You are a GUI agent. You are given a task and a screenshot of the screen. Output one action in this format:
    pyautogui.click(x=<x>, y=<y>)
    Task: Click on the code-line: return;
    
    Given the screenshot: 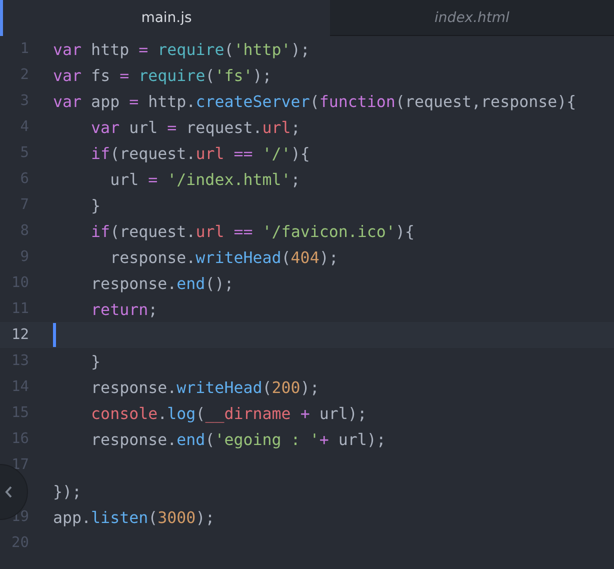 What is the action you would take?
    pyautogui.click(x=124, y=309)
    